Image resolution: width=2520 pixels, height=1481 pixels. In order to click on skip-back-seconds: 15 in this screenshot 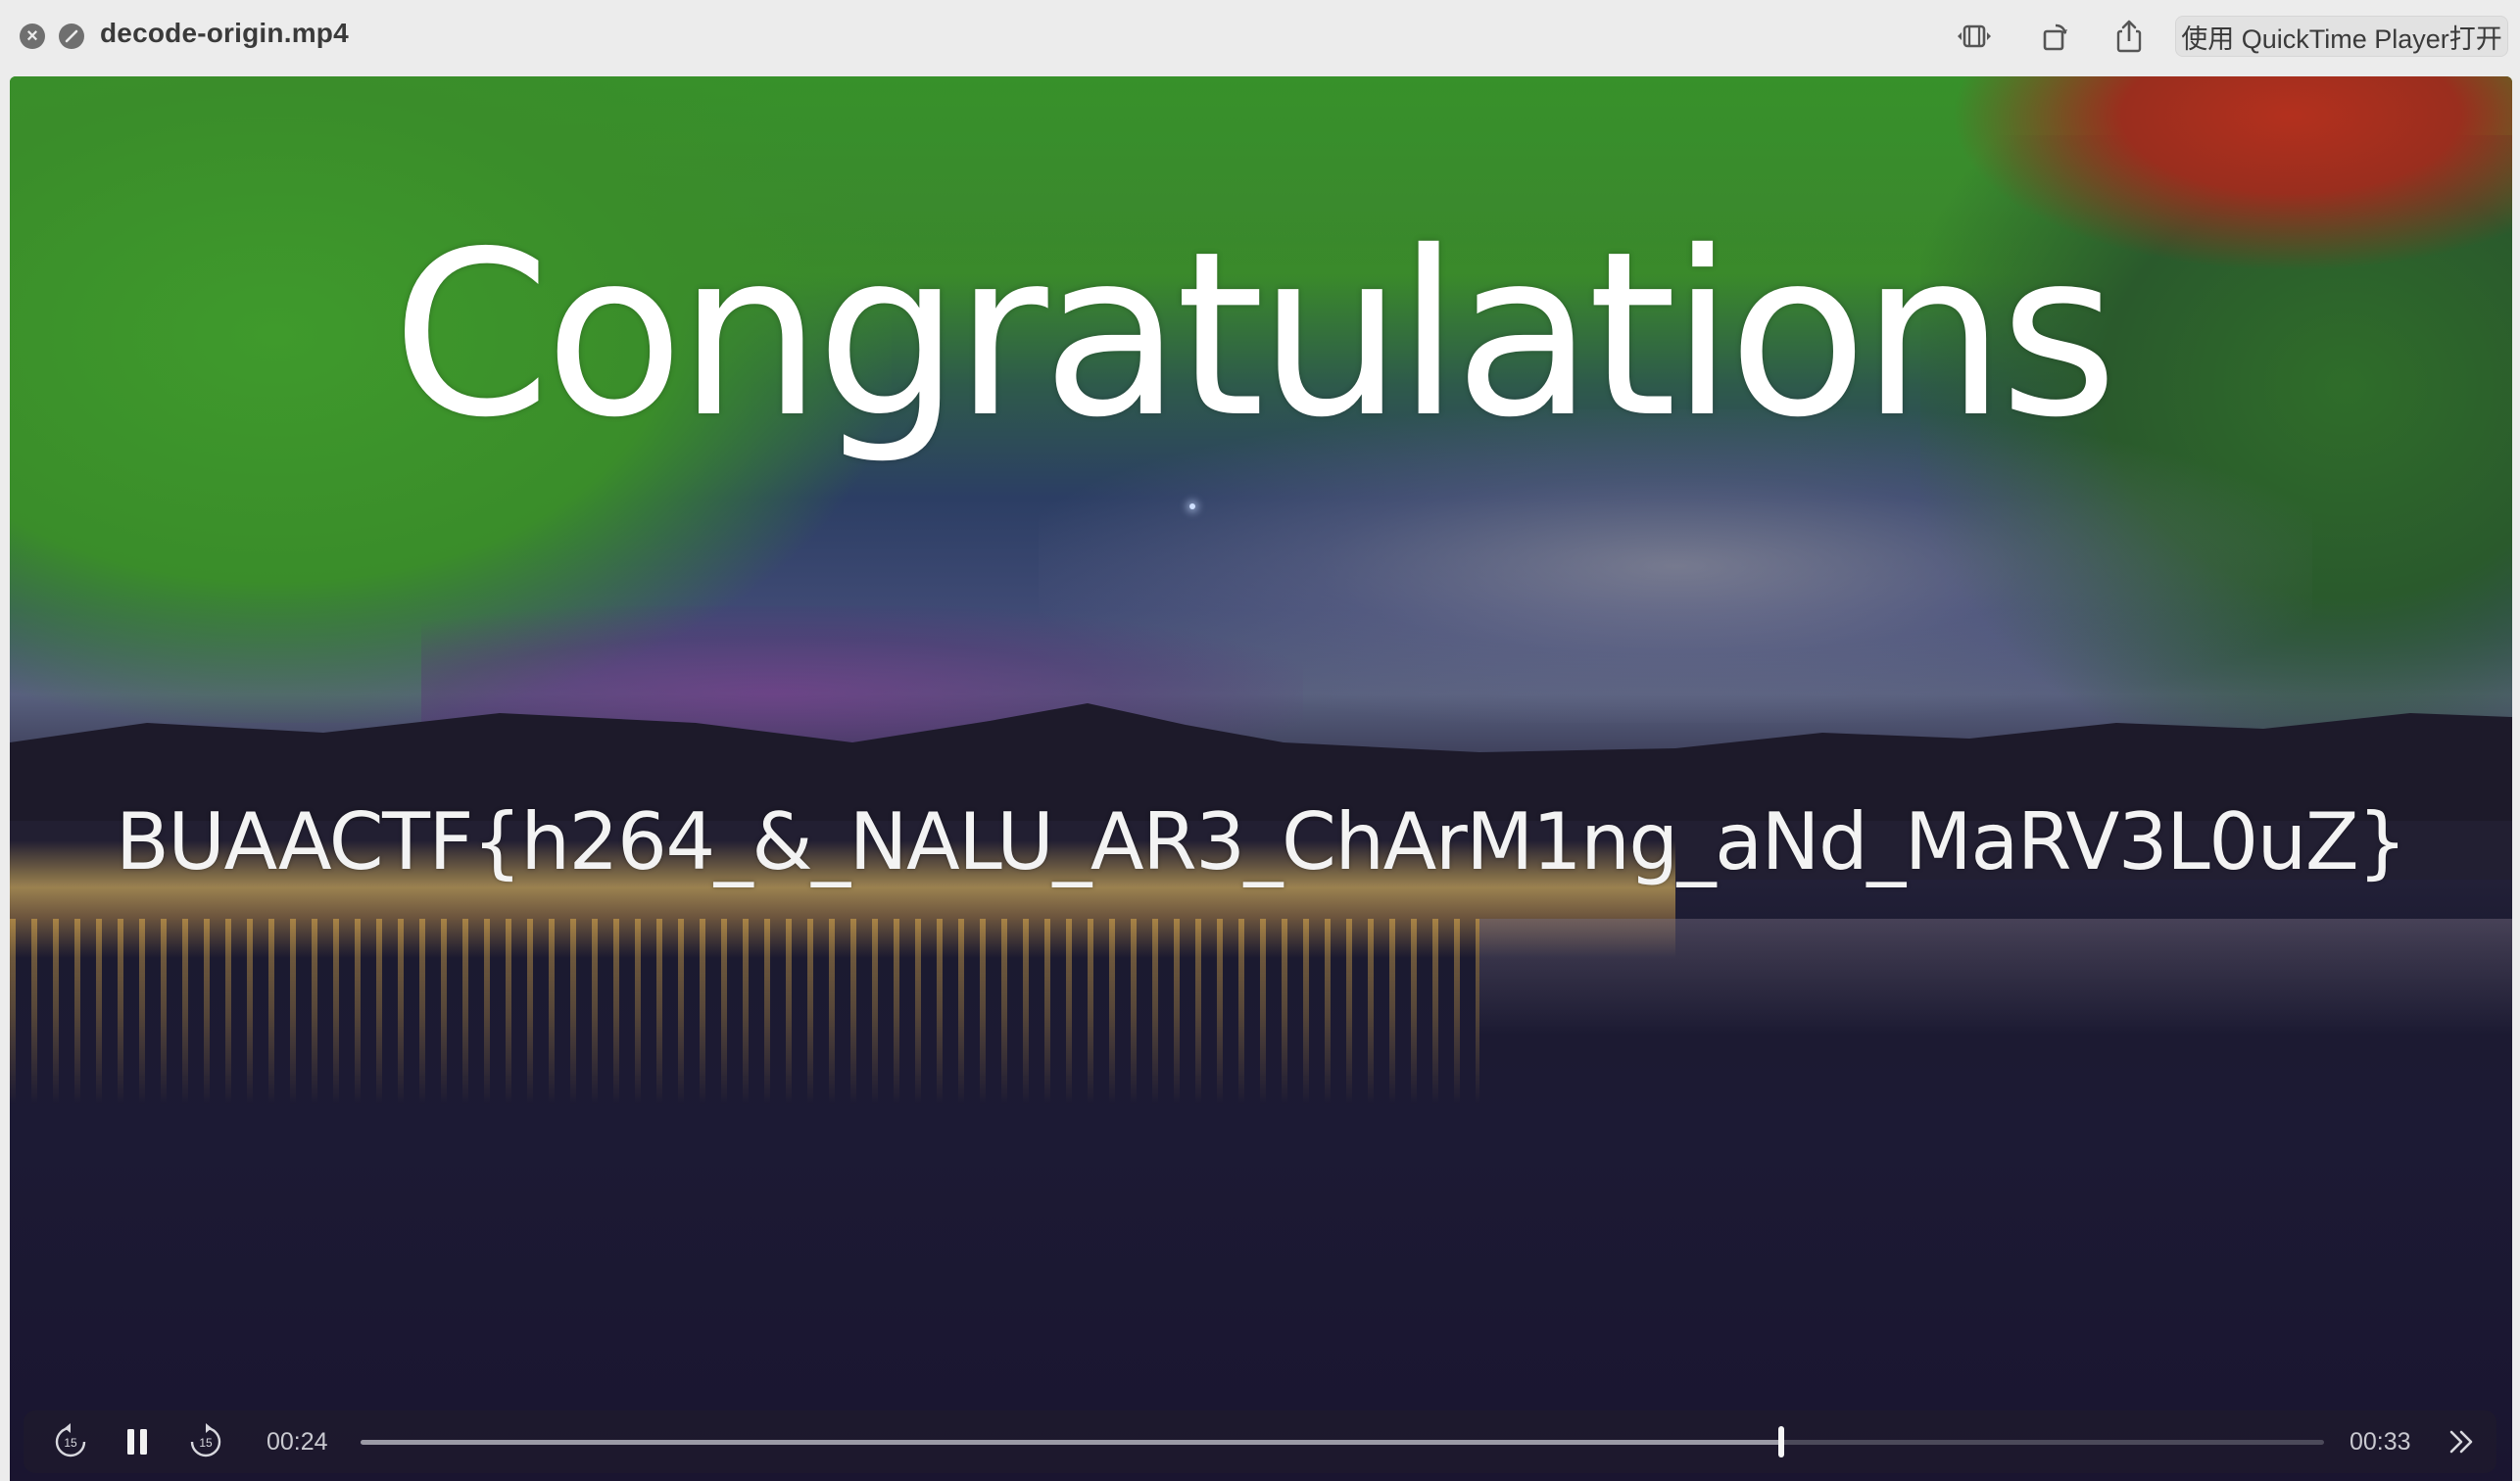, I will do `click(70, 1443)`.